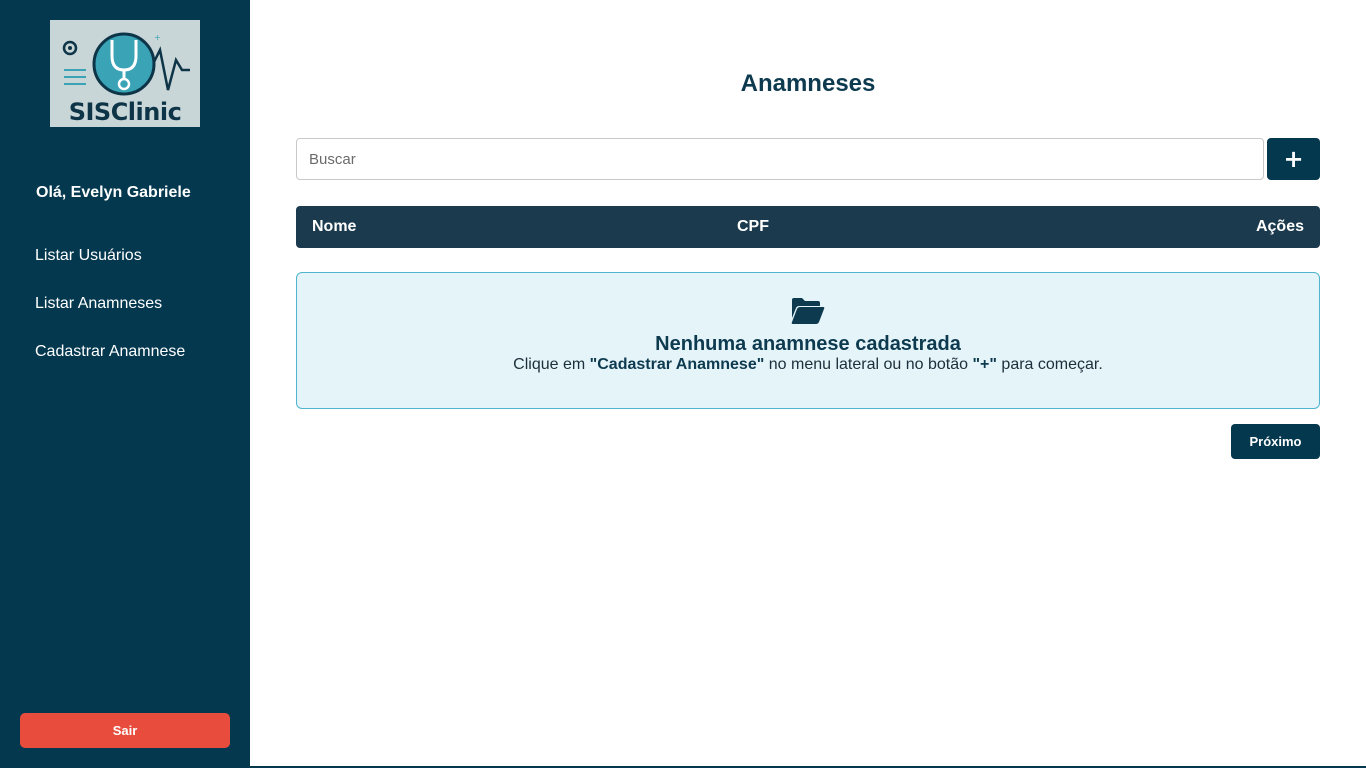 The width and height of the screenshot is (1366, 768). What do you see at coordinates (1049, 364) in the screenshot?
I see `empty-text-part: para começar.` at bounding box center [1049, 364].